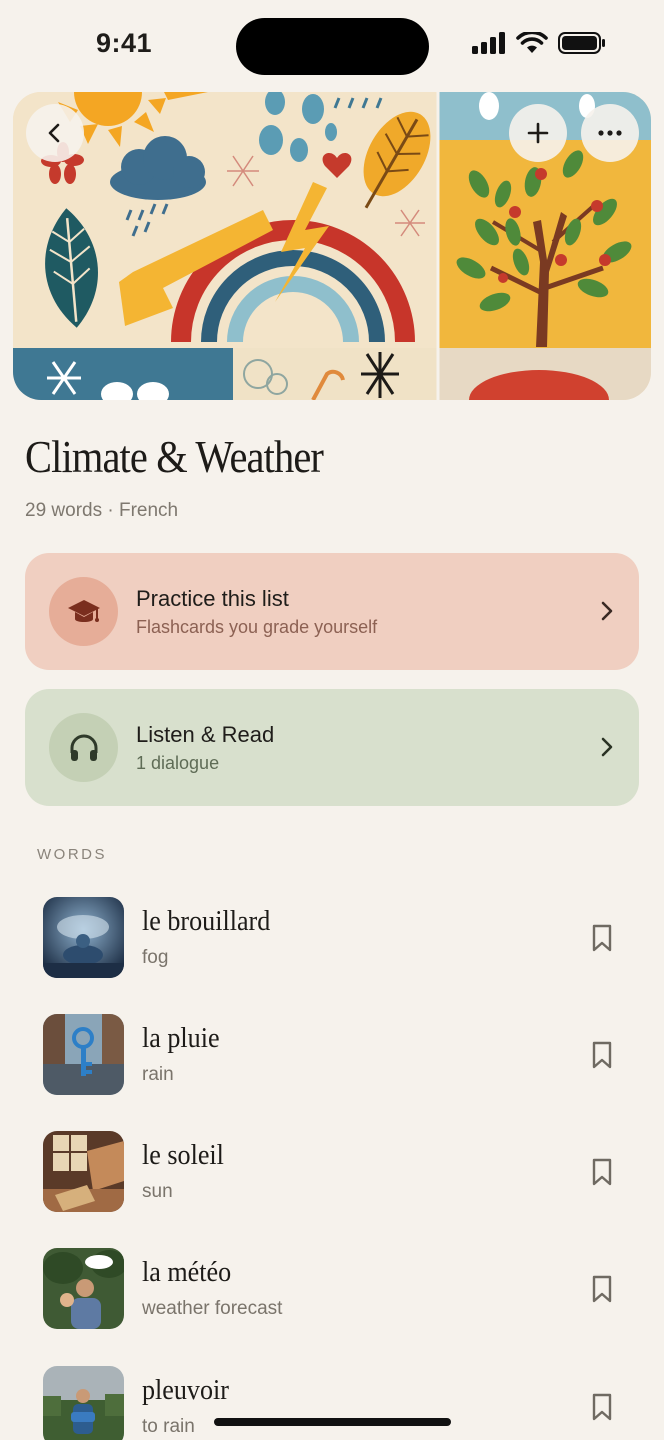  Describe the element at coordinates (124, 43) in the screenshot. I see `status-time: 9:41` at that location.